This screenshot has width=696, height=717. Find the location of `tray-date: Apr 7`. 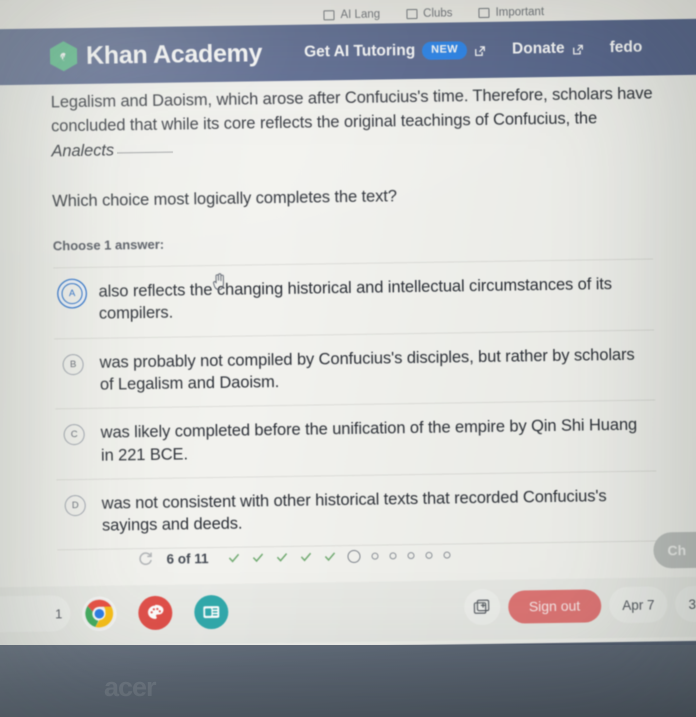

tray-date: Apr 7 is located at coordinates (638, 605).